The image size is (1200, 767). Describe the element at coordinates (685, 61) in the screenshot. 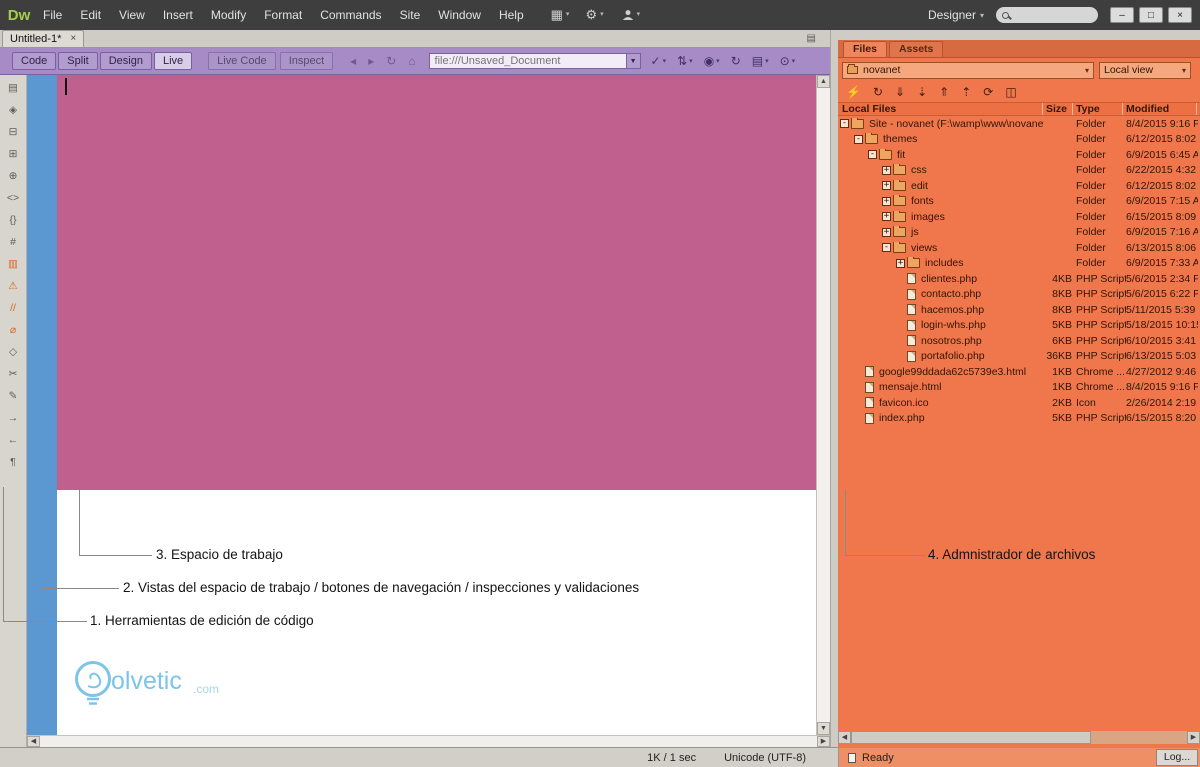

I see `file-transfer-icon: ⇅` at that location.